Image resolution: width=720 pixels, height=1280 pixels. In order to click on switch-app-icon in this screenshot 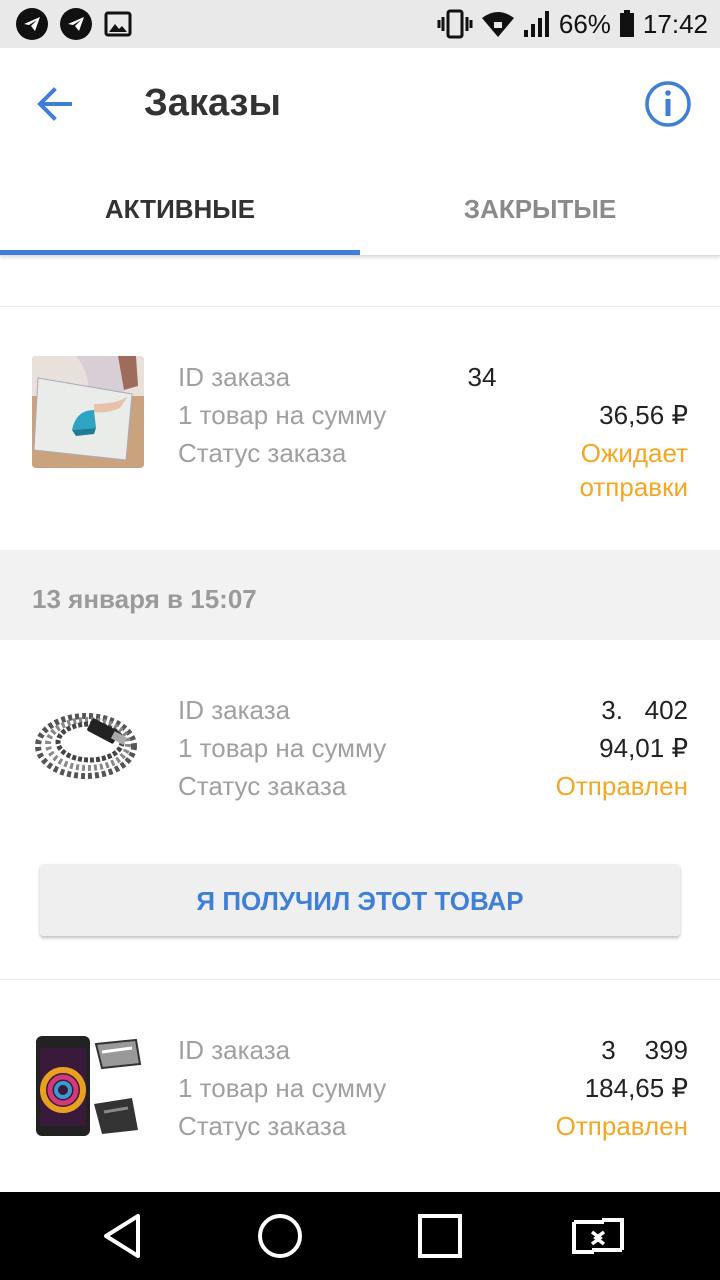, I will do `click(598, 1236)`.